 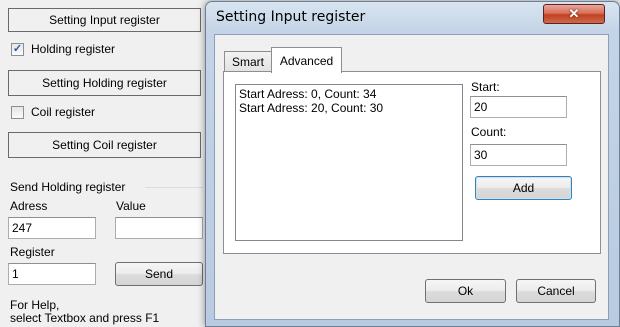 I want to click on adress-input: 247, so click(x=52, y=228).